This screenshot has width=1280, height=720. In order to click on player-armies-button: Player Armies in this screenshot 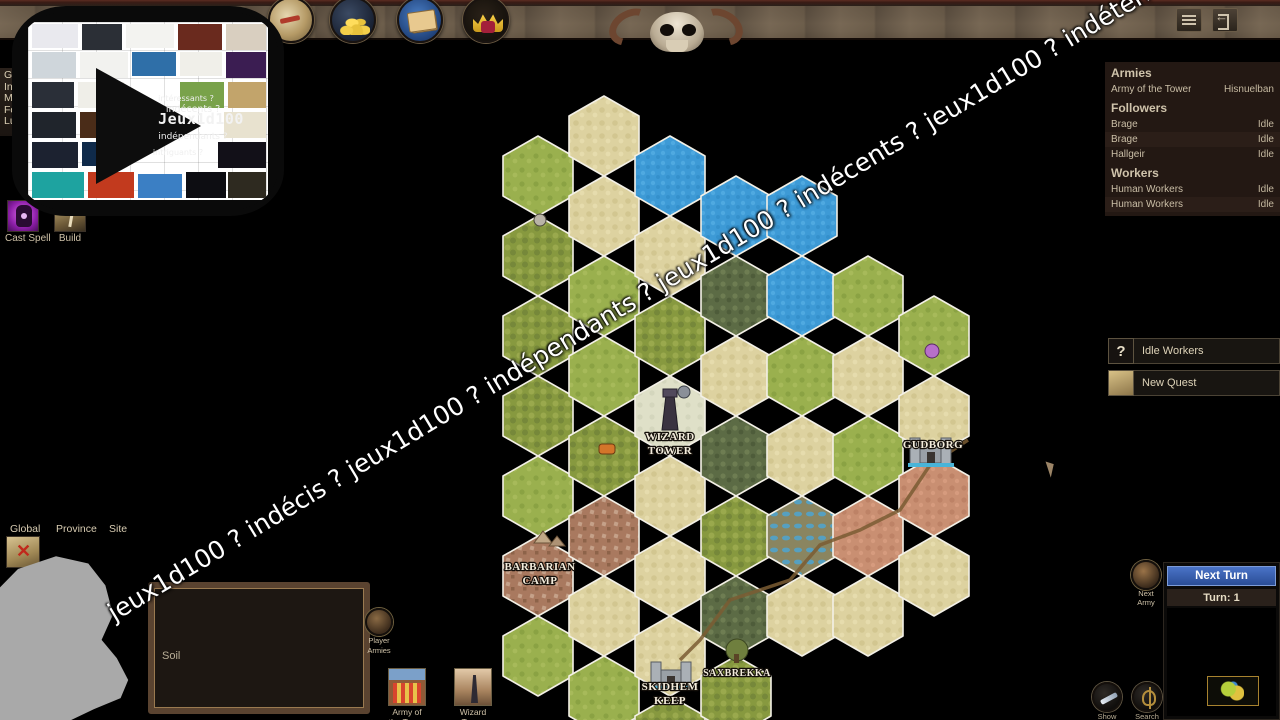, I will do `click(379, 631)`.